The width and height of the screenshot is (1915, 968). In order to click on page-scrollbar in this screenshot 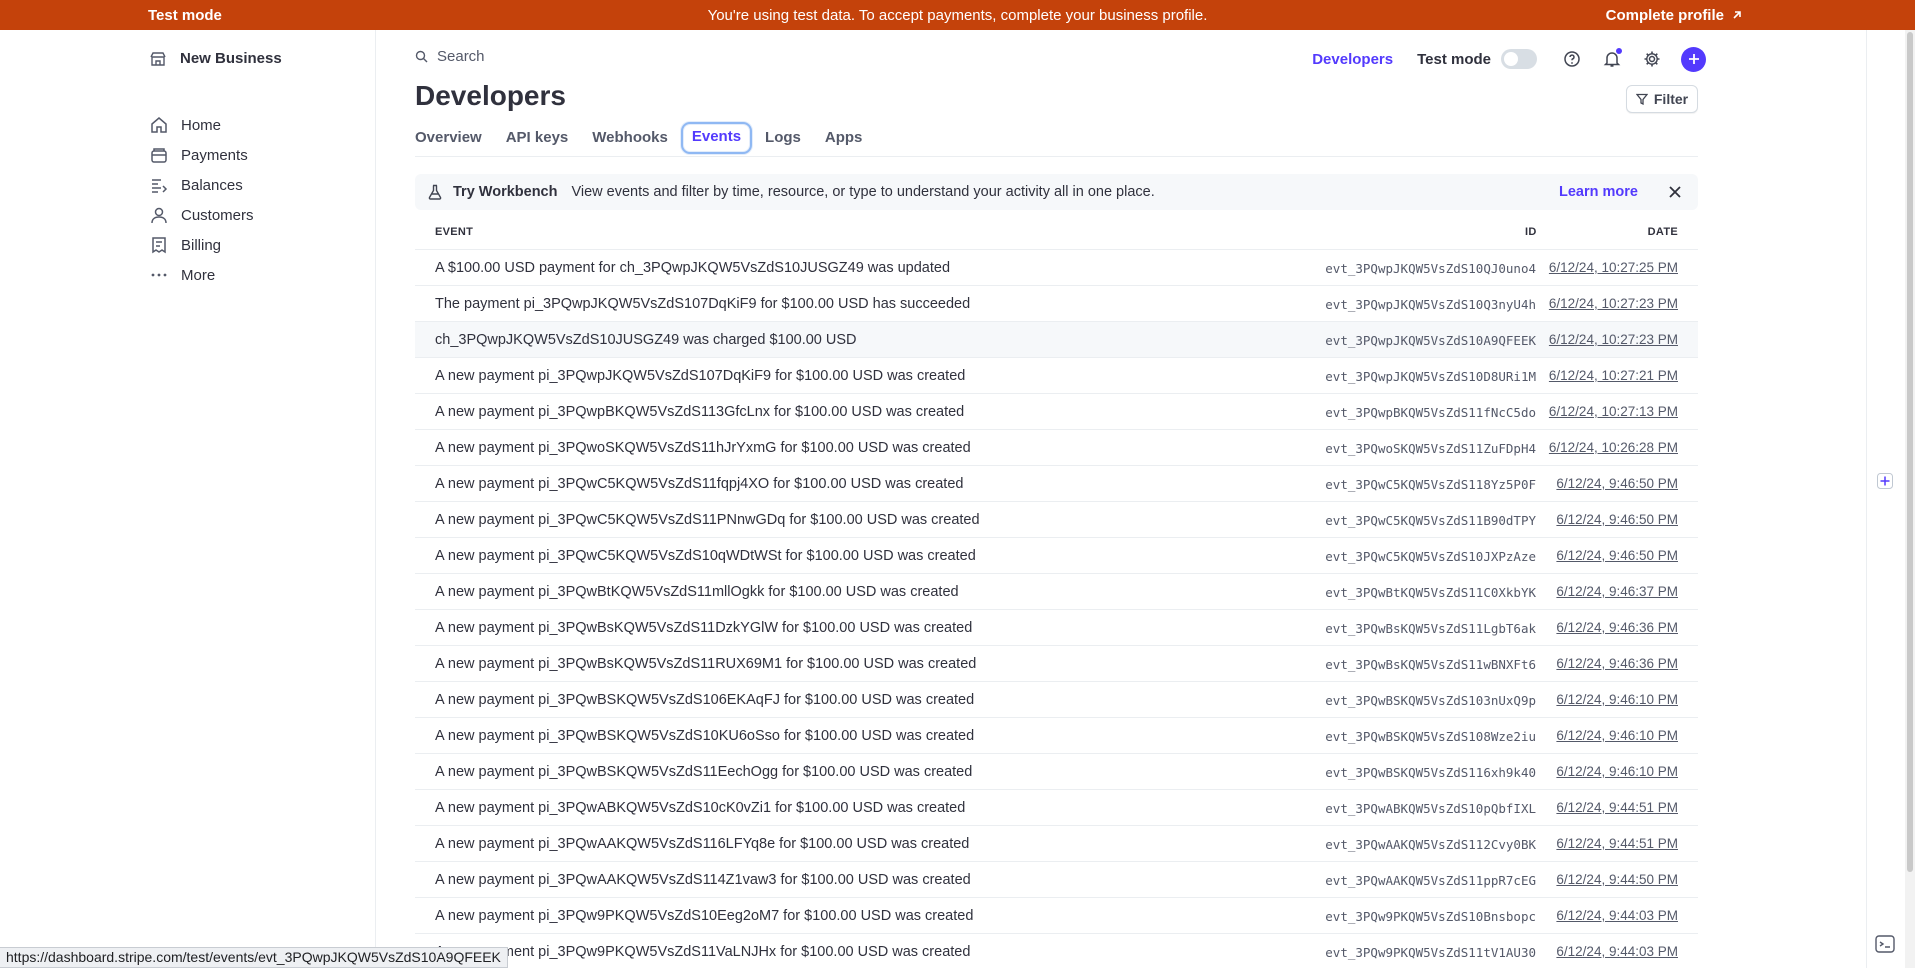, I will do `click(1910, 499)`.